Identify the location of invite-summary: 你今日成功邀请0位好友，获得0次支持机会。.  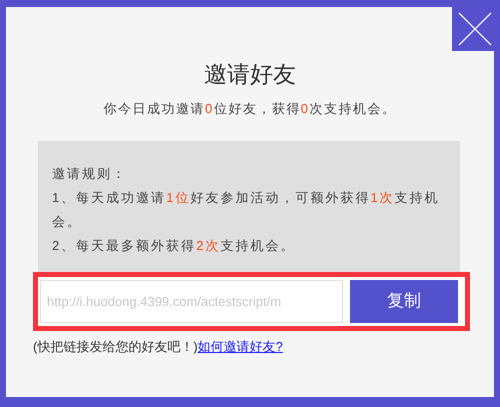
(250, 109).